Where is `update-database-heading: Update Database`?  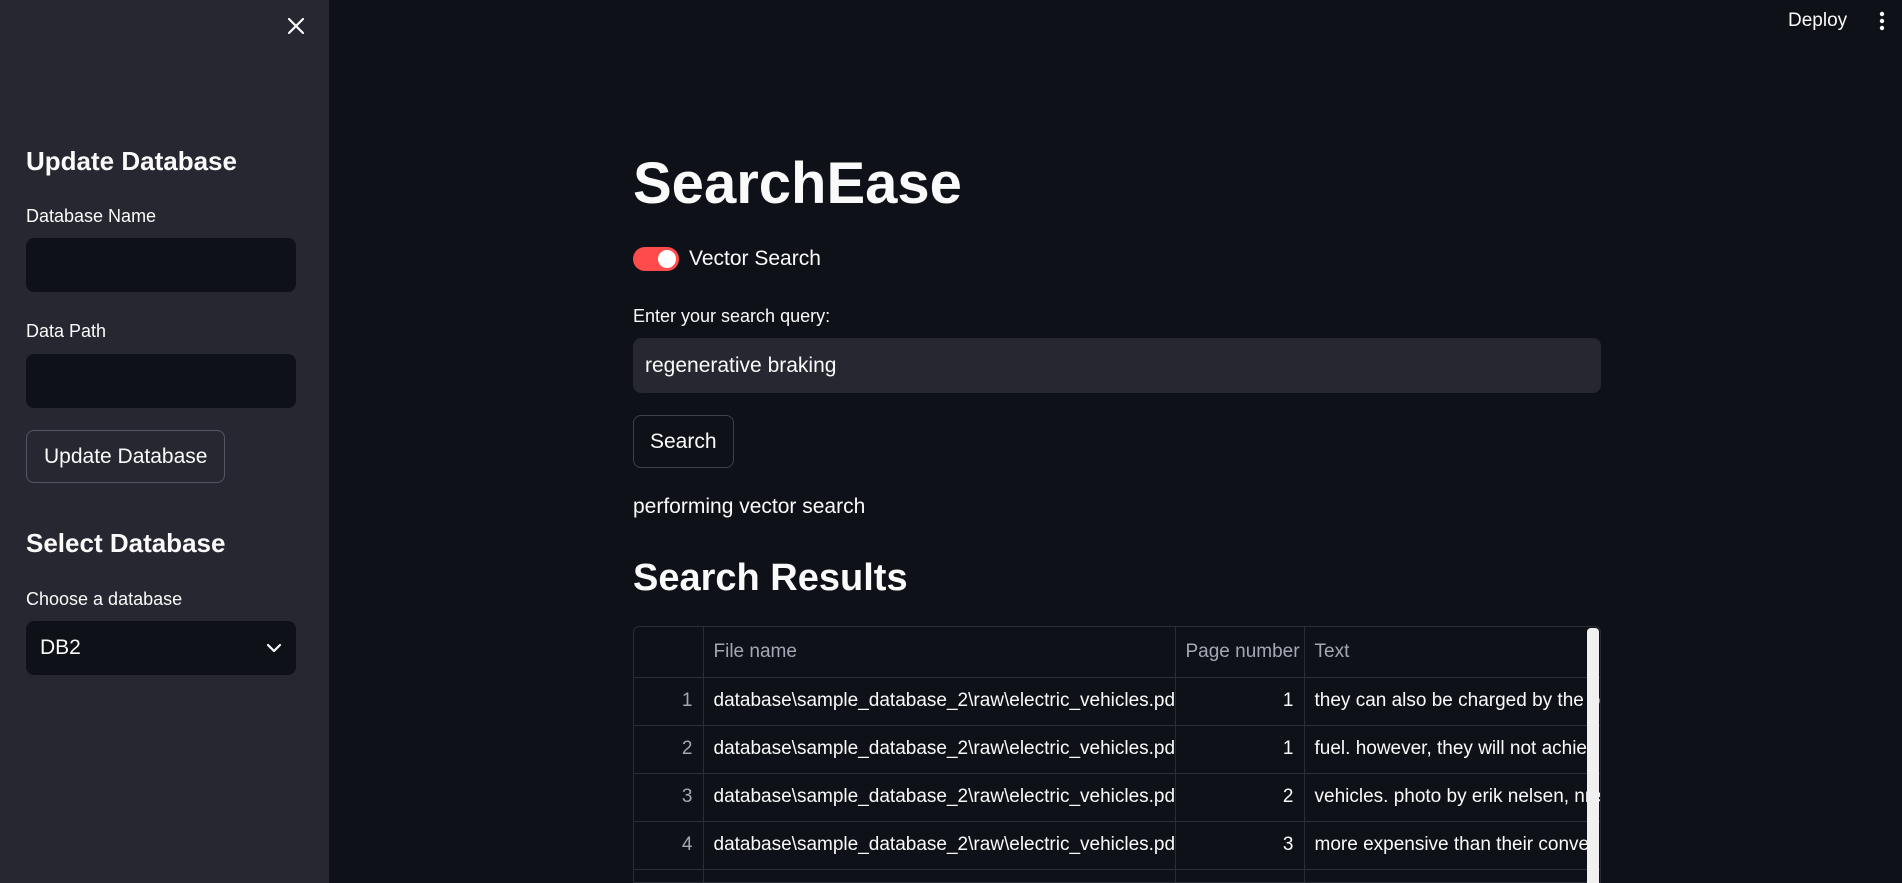
update-database-heading: Update Database is located at coordinates (131, 161).